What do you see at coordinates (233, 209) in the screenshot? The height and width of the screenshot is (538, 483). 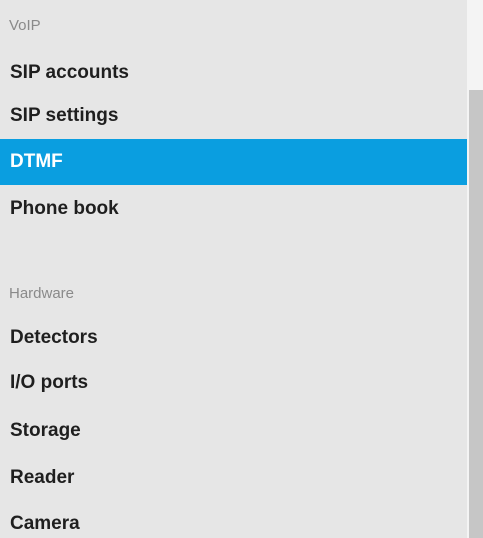 I see `menu-item-phone-book: Phone book` at bounding box center [233, 209].